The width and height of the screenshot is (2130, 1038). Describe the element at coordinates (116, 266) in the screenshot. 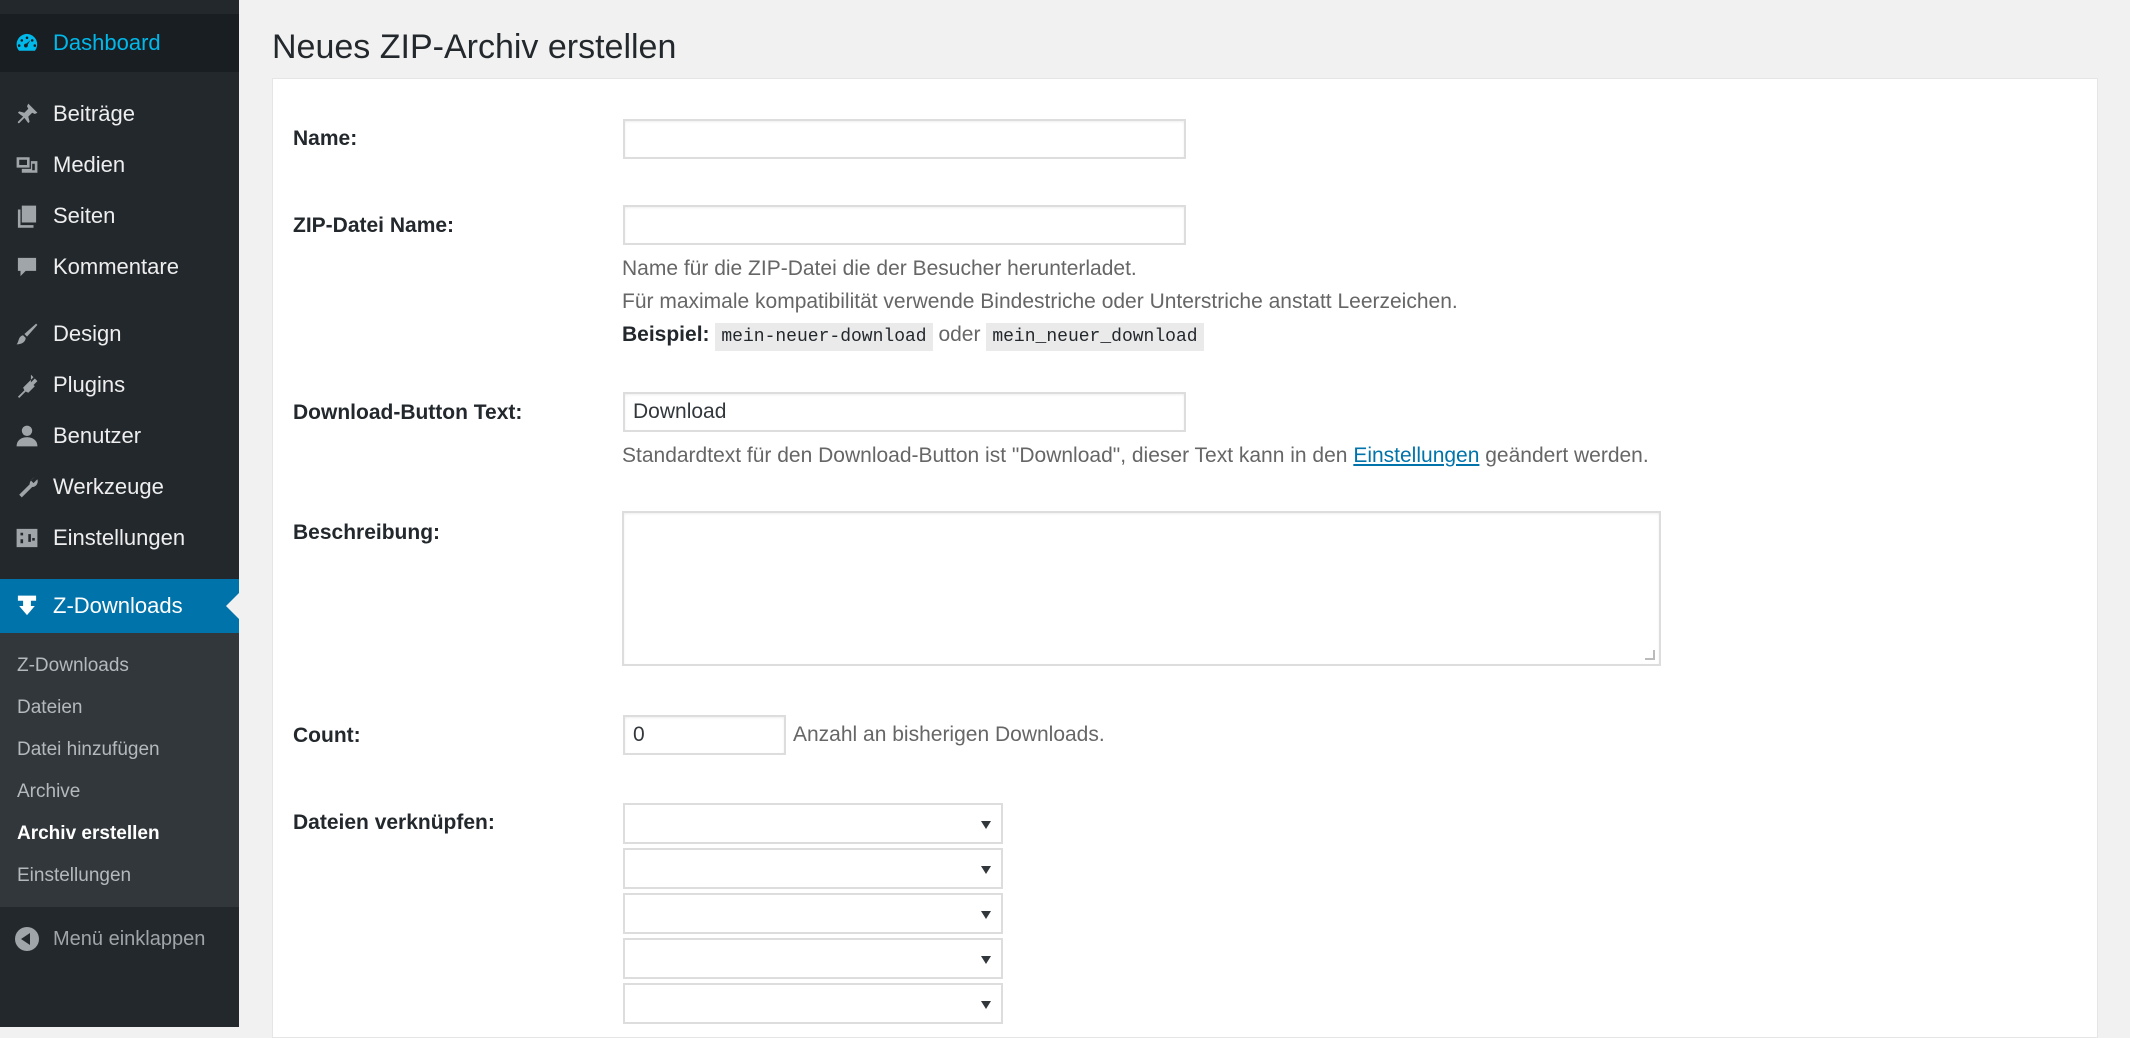

I see `menu-label: Kommentare` at that location.